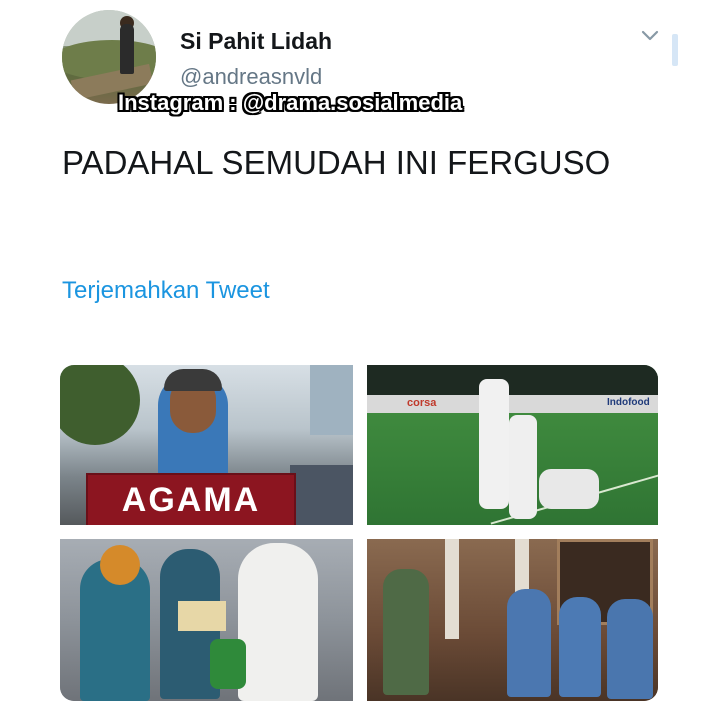  I want to click on photo3-donation-box, so click(202, 616).